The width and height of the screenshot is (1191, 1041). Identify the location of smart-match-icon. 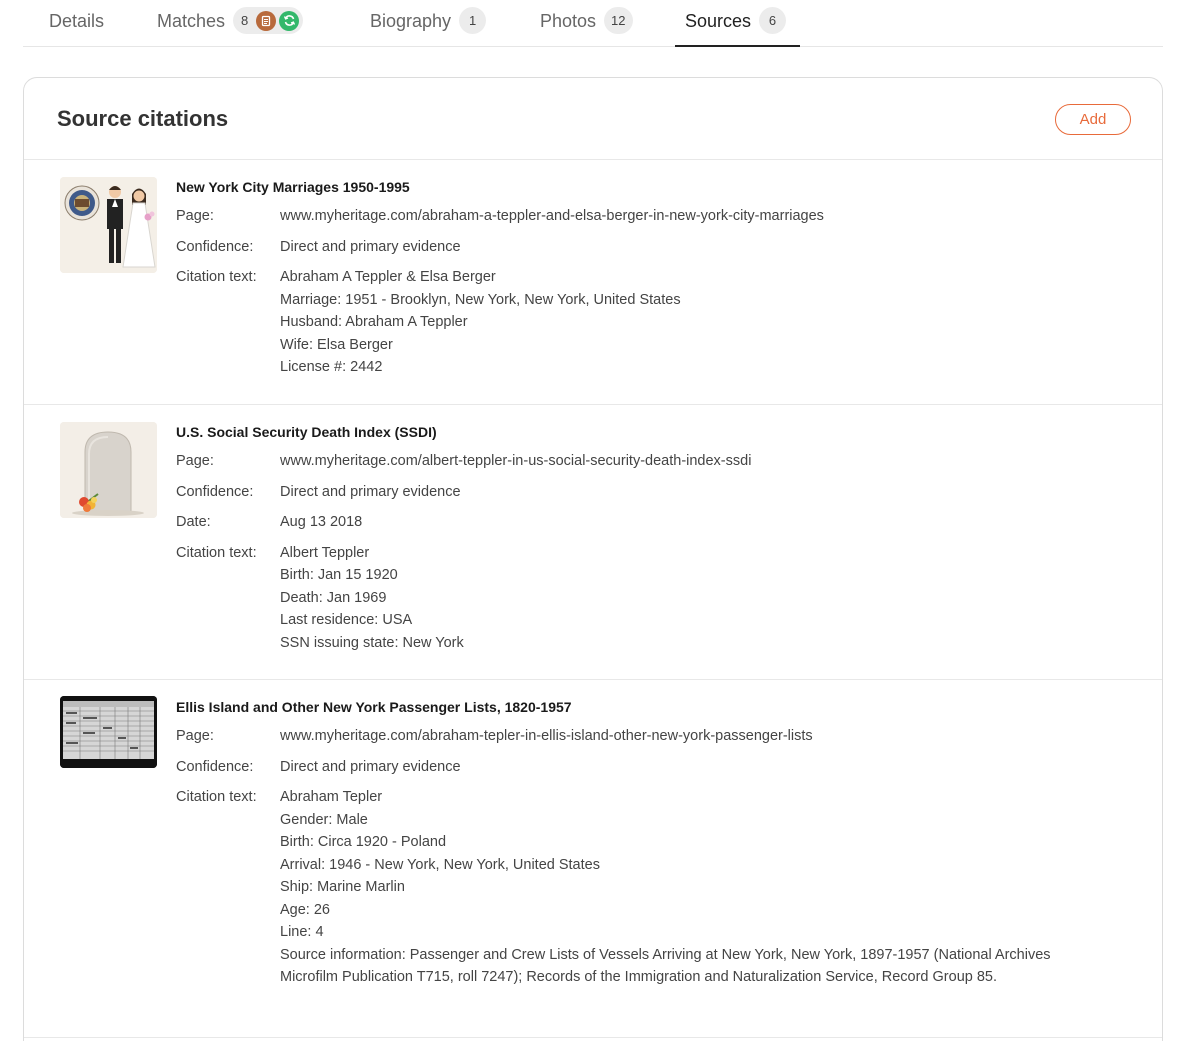
(289, 20).